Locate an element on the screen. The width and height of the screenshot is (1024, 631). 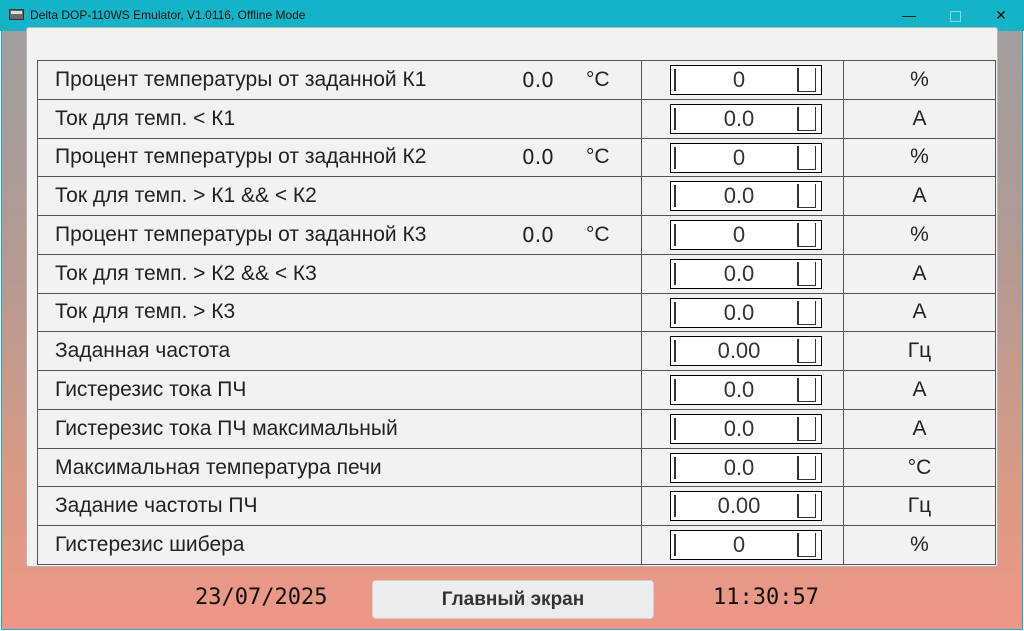
table-row: Гистерезис тока ПЧ максимальный 0.0 A is located at coordinates (516, 428).